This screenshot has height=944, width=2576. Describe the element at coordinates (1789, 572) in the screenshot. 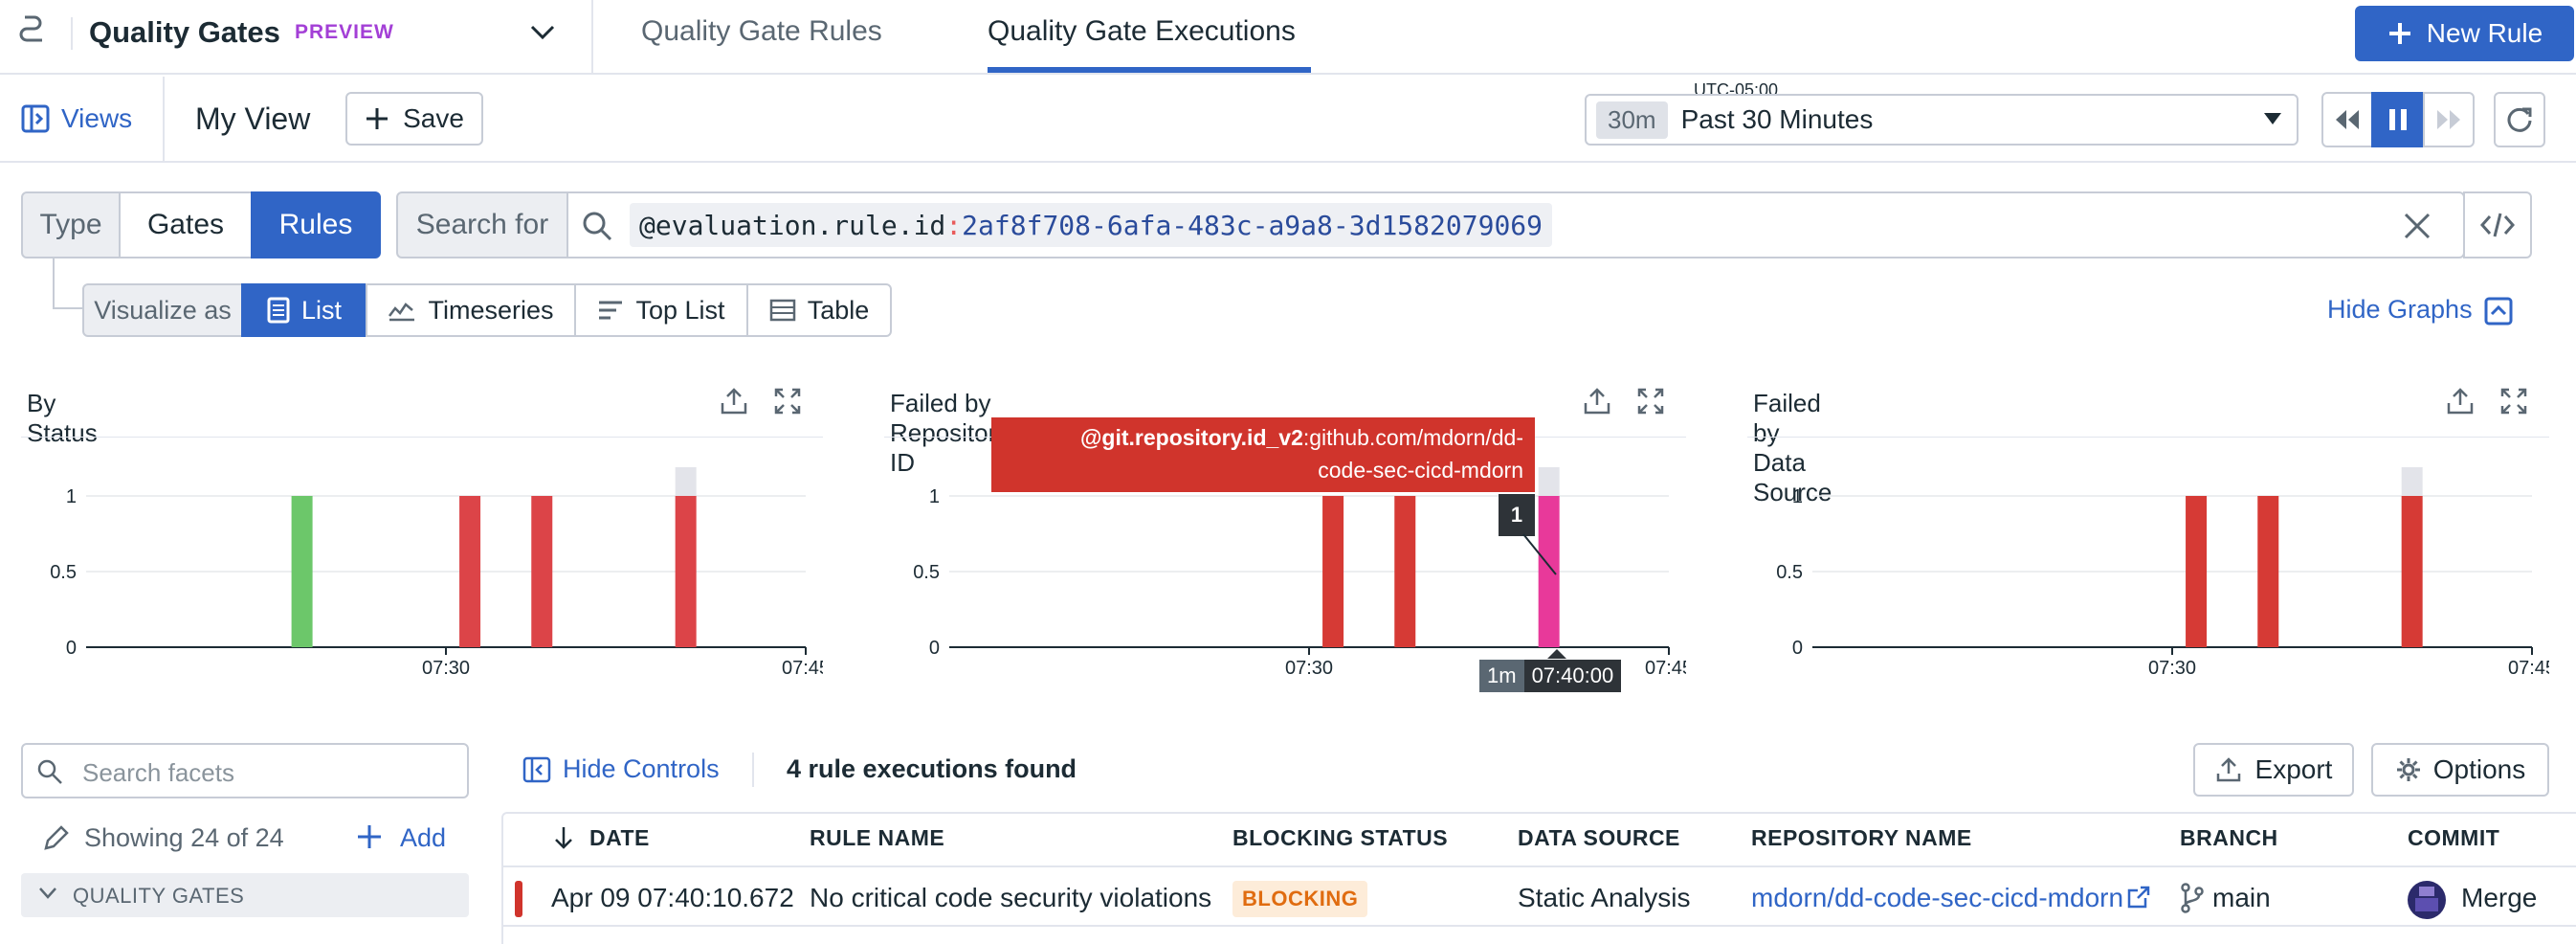

I see `y-tick-label: 0.5` at that location.